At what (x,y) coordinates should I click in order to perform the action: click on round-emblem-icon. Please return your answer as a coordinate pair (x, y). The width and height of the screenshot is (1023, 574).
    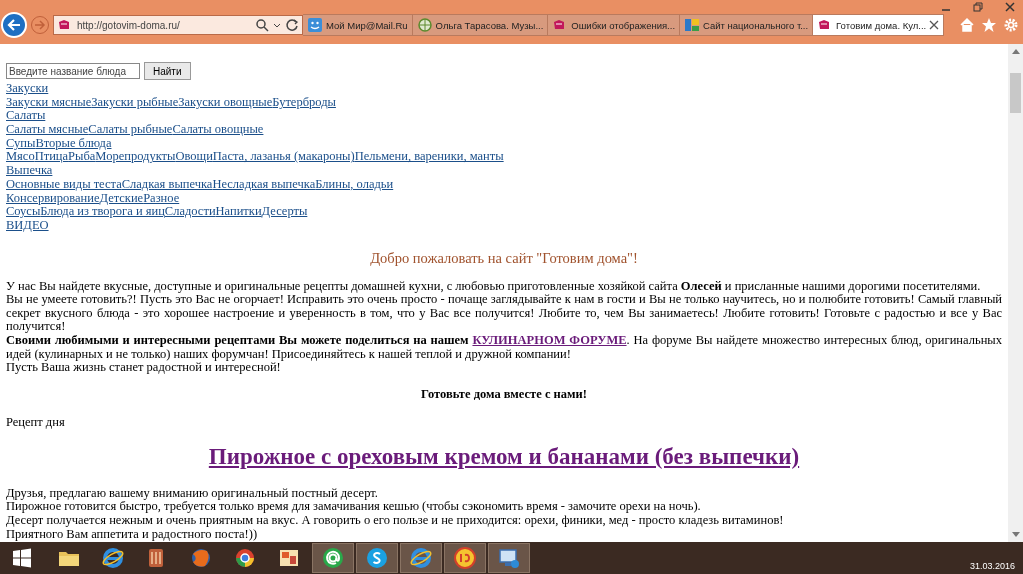
    Looking at the image, I should click on (465, 558).